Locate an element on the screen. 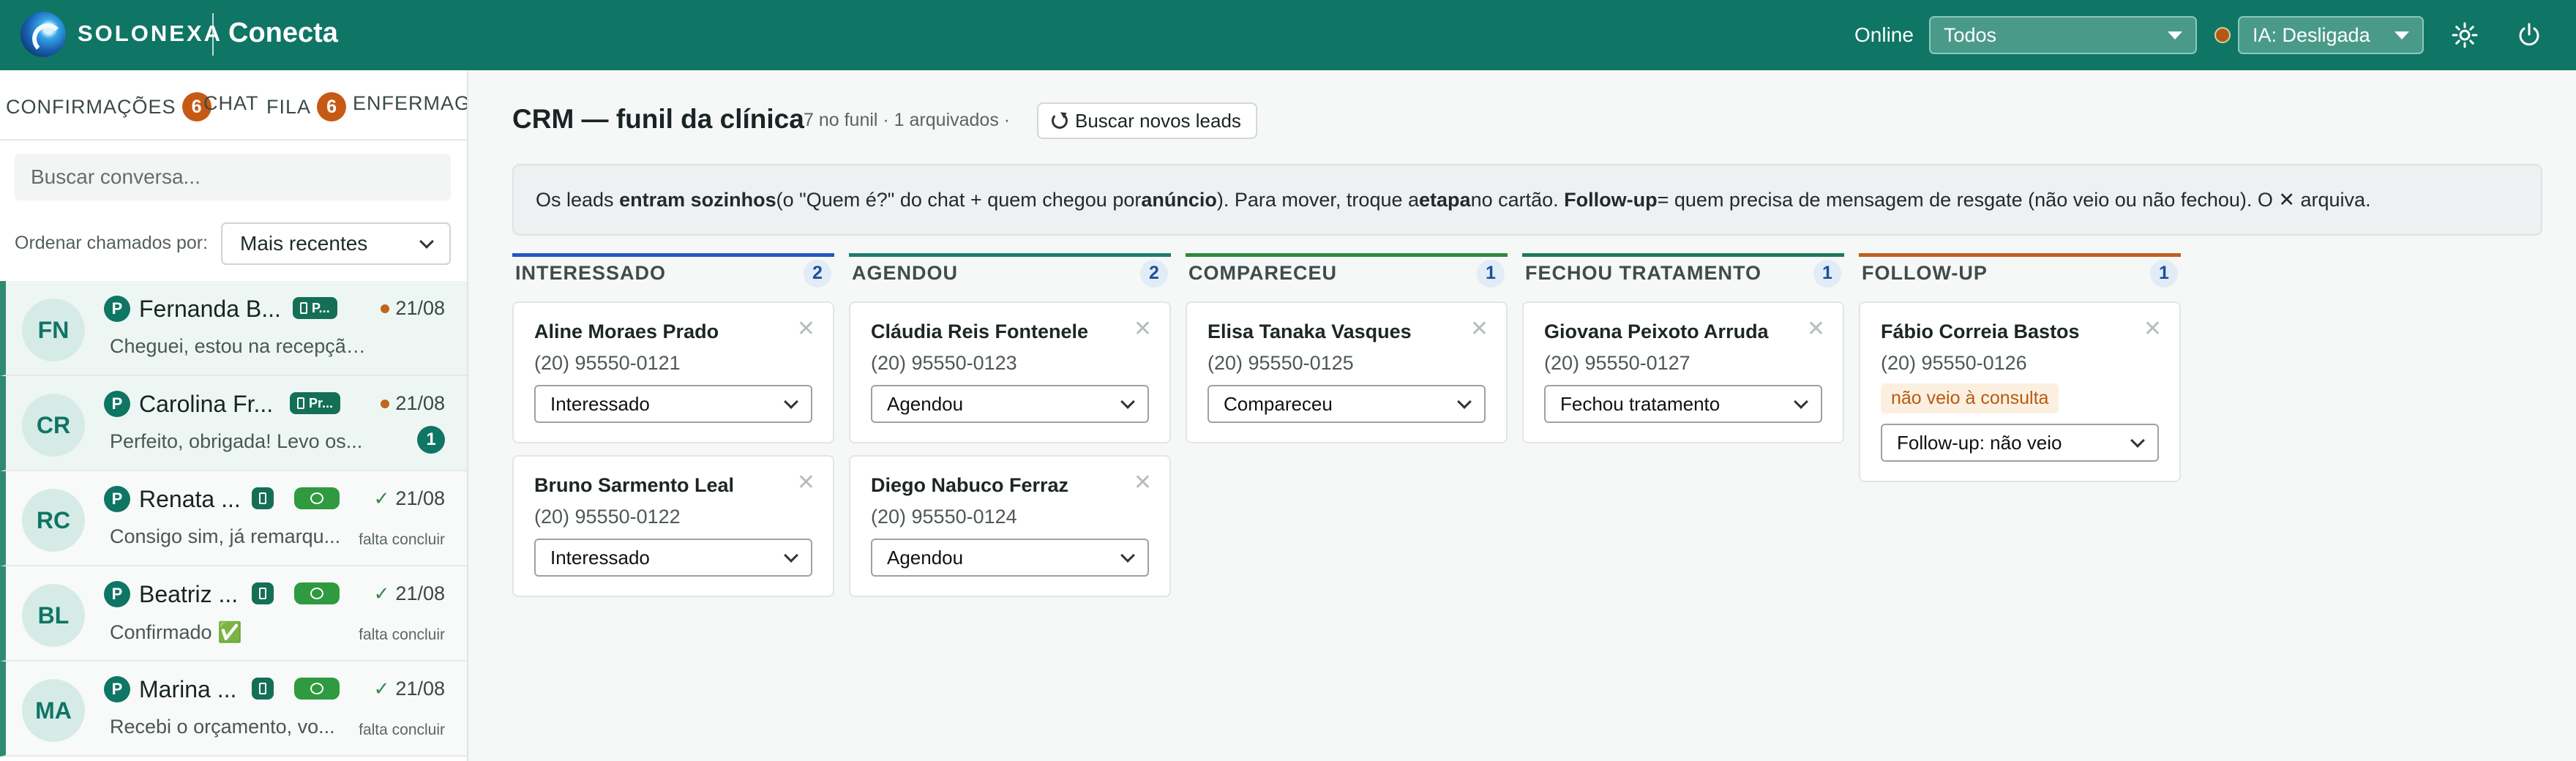 The height and width of the screenshot is (761, 2576). info-bold: Follow-up is located at coordinates (1611, 199).